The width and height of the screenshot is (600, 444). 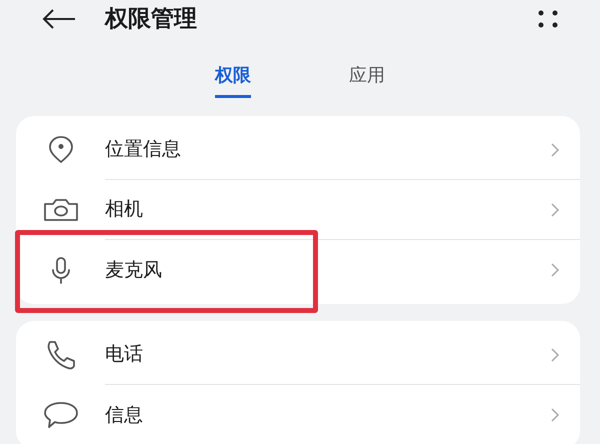 What do you see at coordinates (233, 80) in the screenshot?
I see `tab: 权限` at bounding box center [233, 80].